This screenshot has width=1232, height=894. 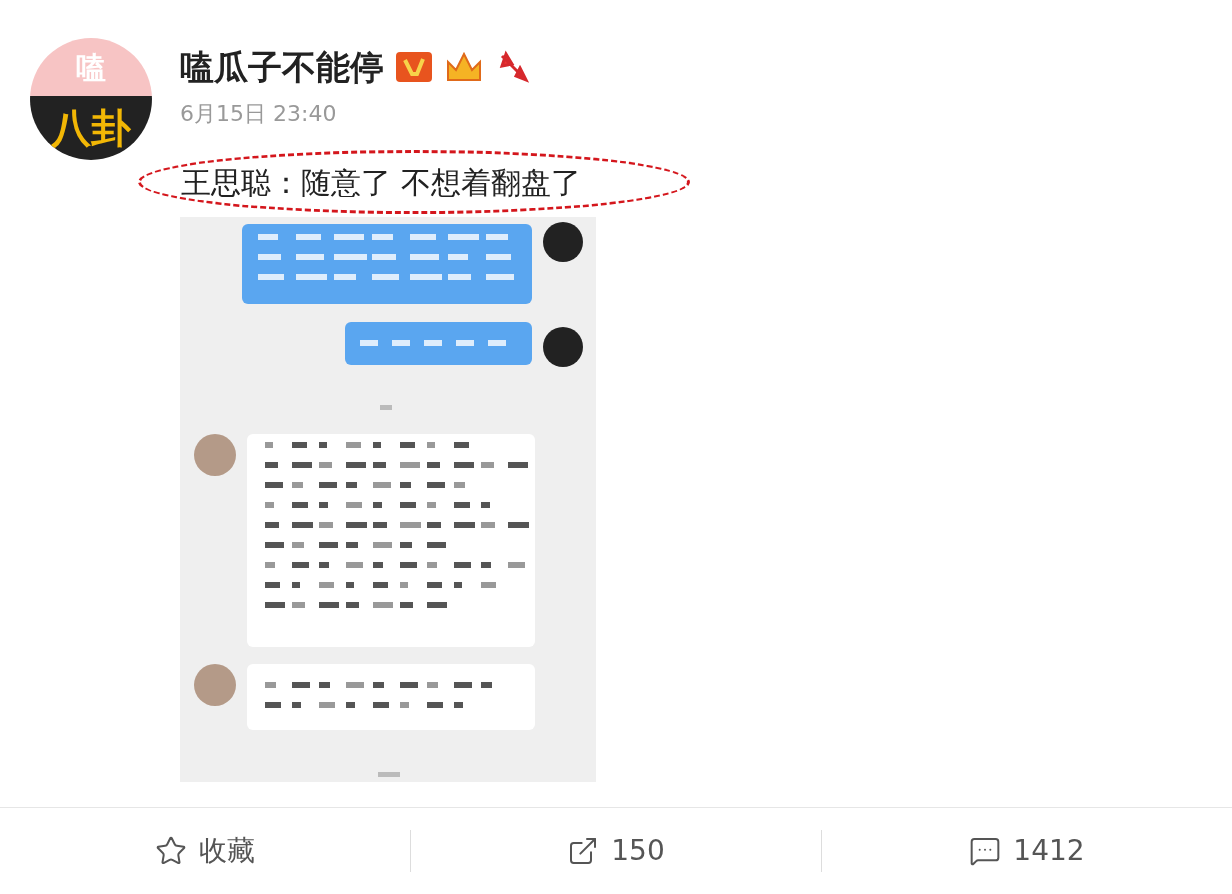 I want to click on share-button: 150, so click(x=616, y=851).